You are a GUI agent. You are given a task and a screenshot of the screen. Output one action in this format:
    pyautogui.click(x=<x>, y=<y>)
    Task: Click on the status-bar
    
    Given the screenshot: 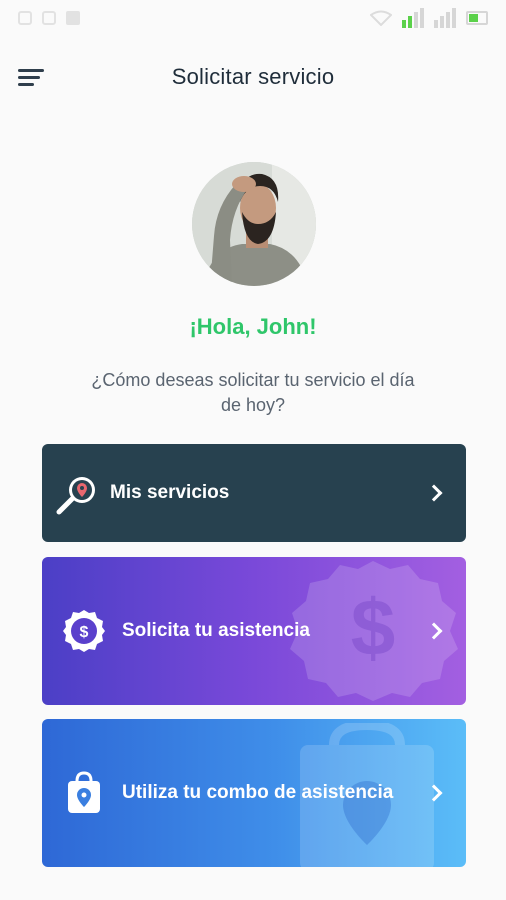 What is the action you would take?
    pyautogui.click(x=253, y=18)
    